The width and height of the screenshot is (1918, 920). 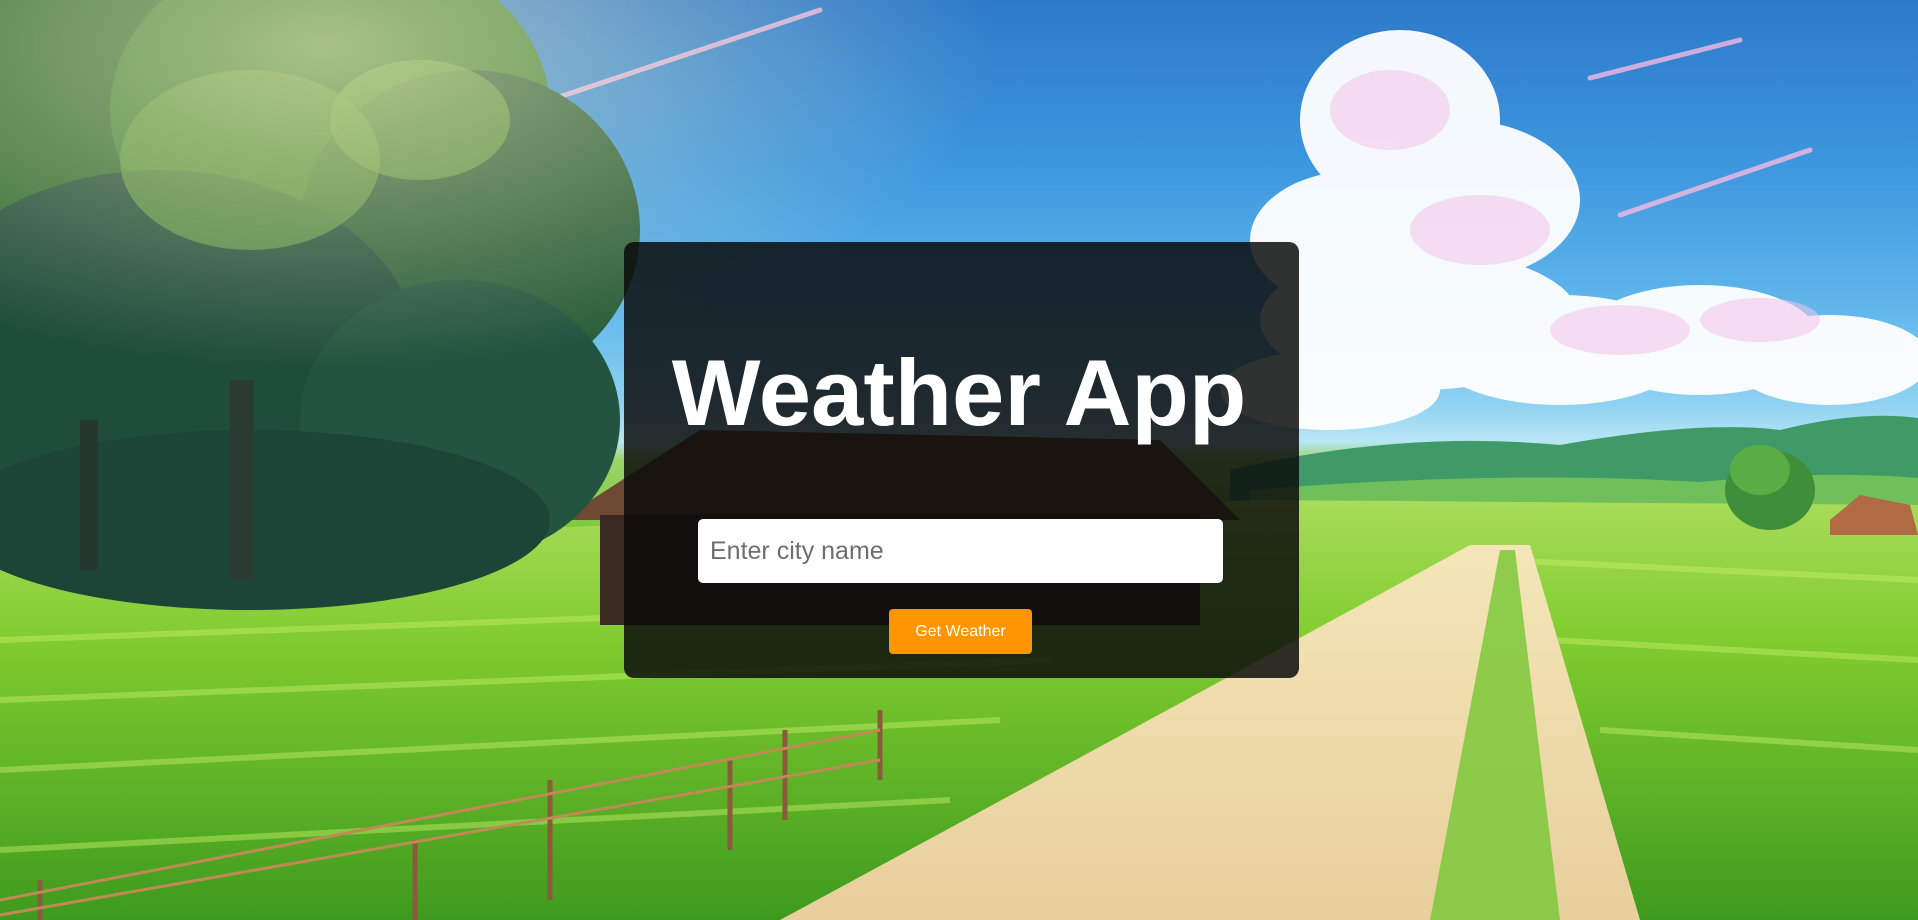 What do you see at coordinates (960, 631) in the screenshot?
I see `get-weather-button: Get Weather` at bounding box center [960, 631].